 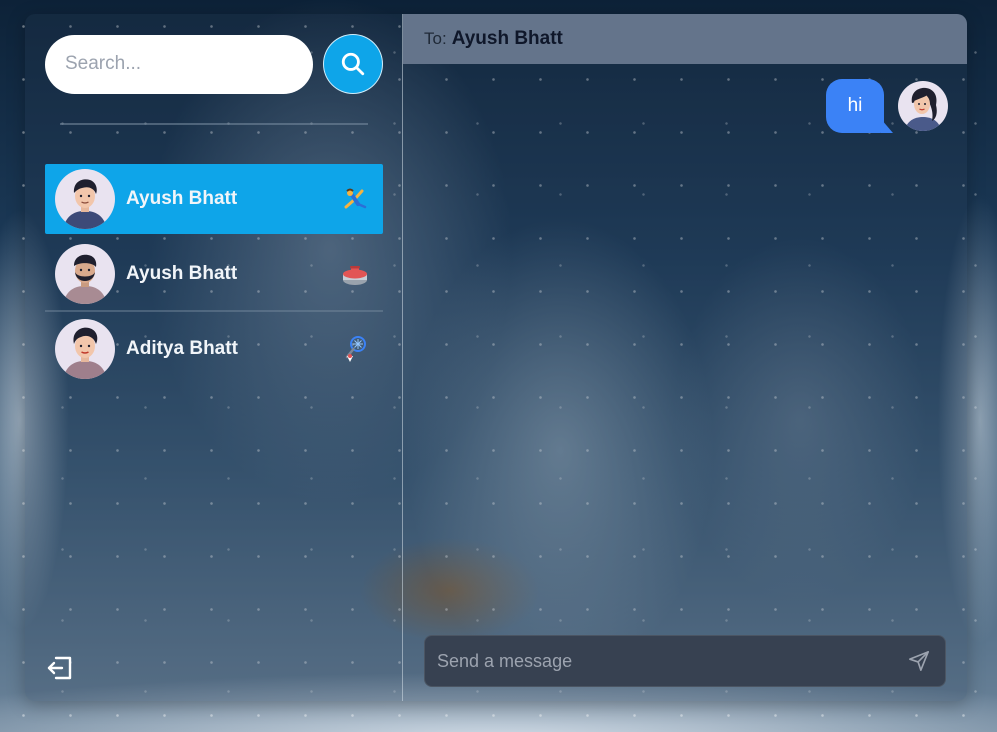 I want to click on contact-name: Aditya Bhatt, so click(x=182, y=348).